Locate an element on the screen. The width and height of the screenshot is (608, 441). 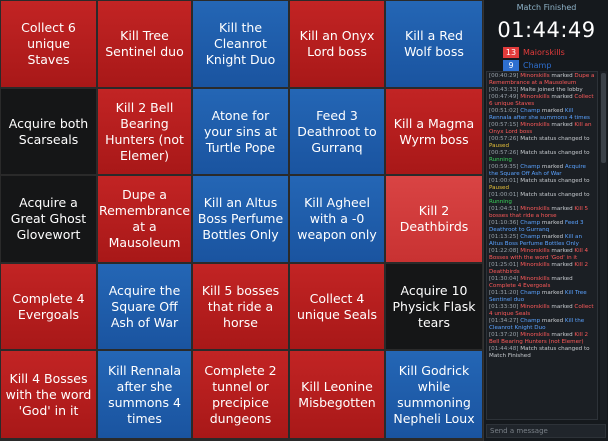
log-segment: [00:59:35] is located at coordinates (505, 167).